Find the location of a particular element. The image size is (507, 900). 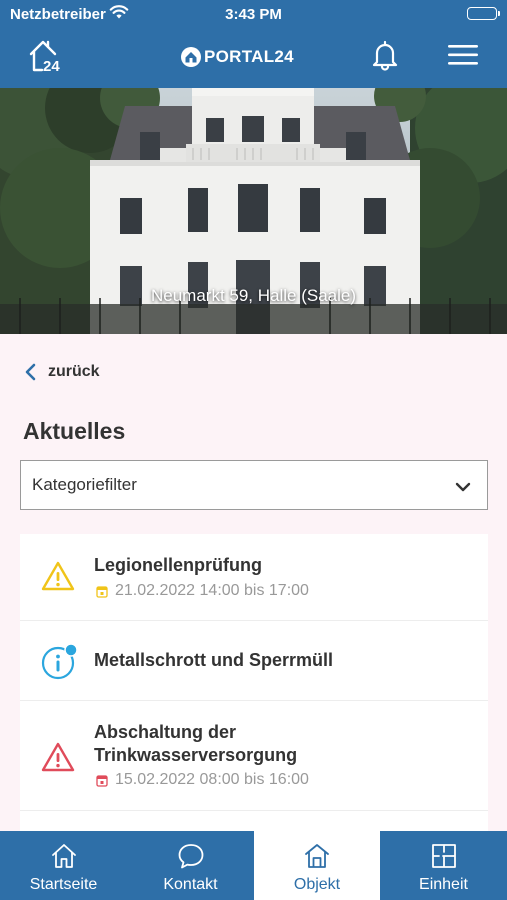

svg-text: 24 is located at coordinates (51, 66).